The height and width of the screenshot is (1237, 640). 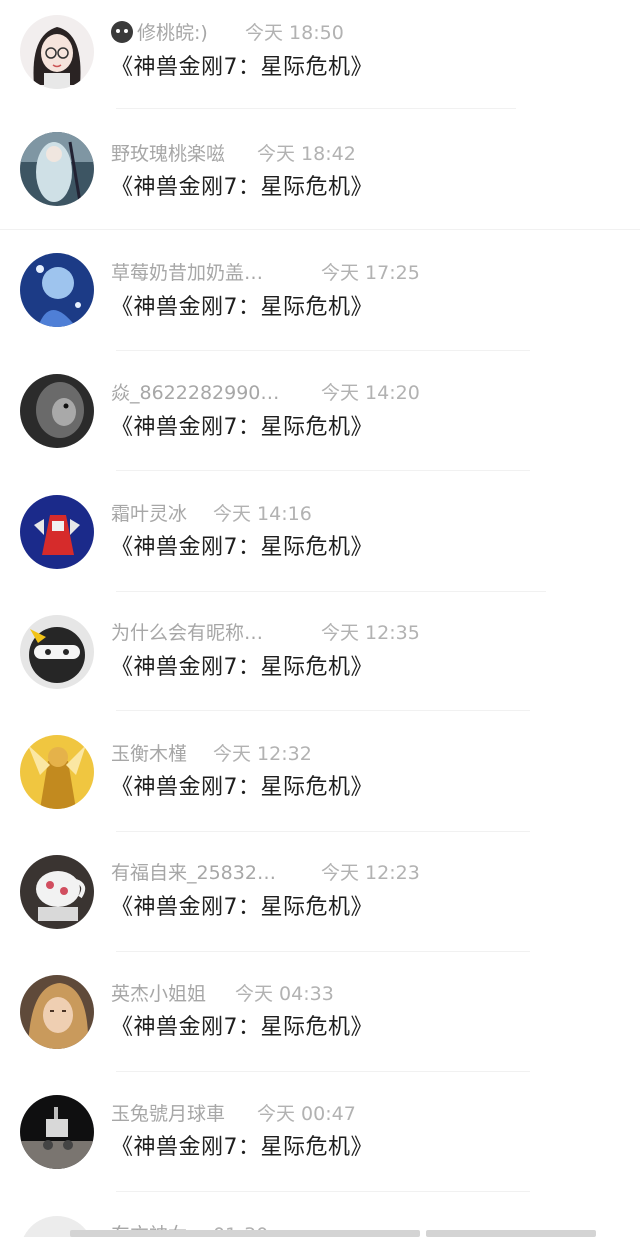 I want to click on list-item: 英杰小姐姐 今天 04:33 《神兽金刚7：星际危机》, so click(x=320, y=1030).